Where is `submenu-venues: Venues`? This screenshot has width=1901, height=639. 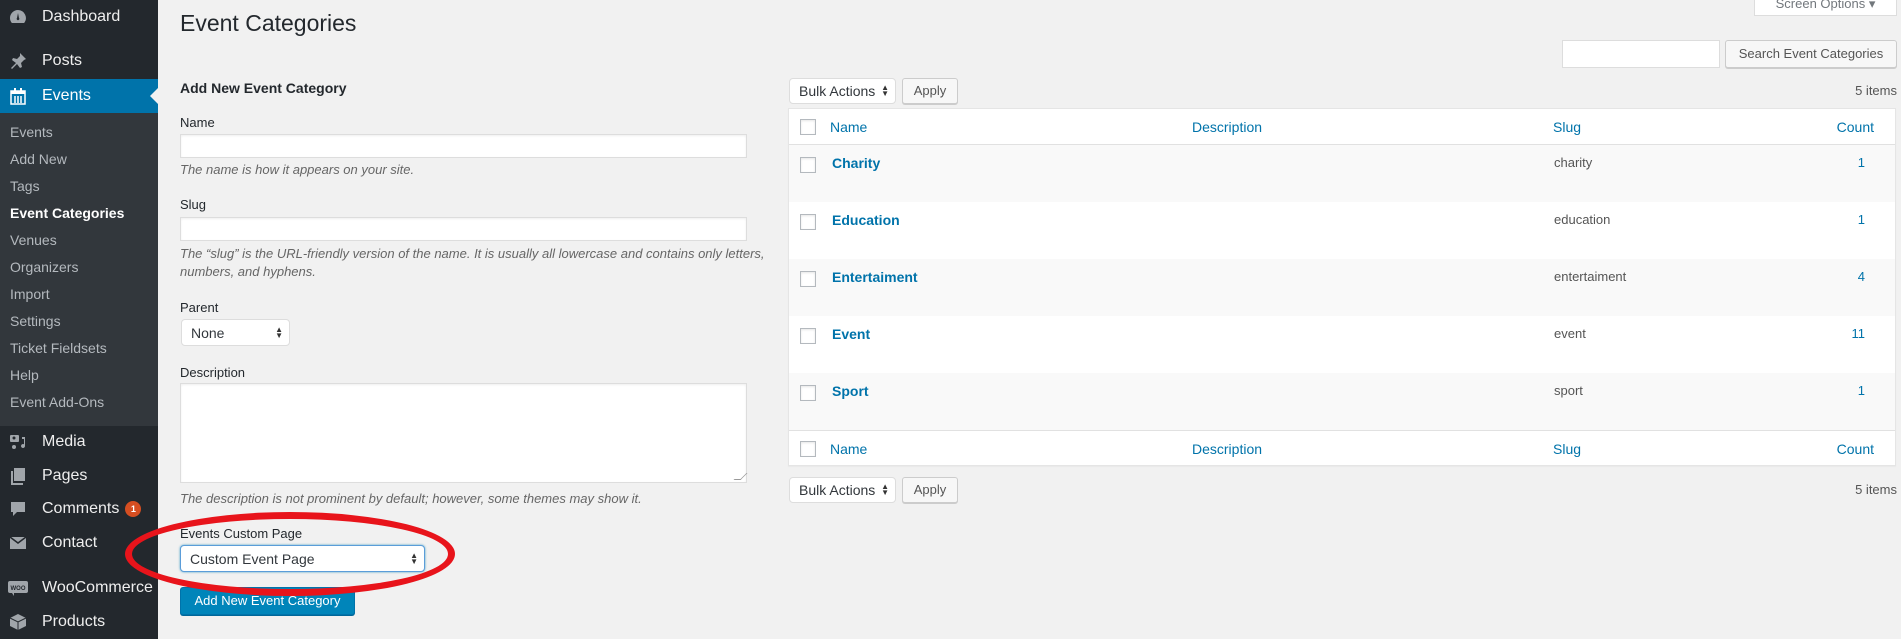
submenu-venues: Venues is located at coordinates (33, 240).